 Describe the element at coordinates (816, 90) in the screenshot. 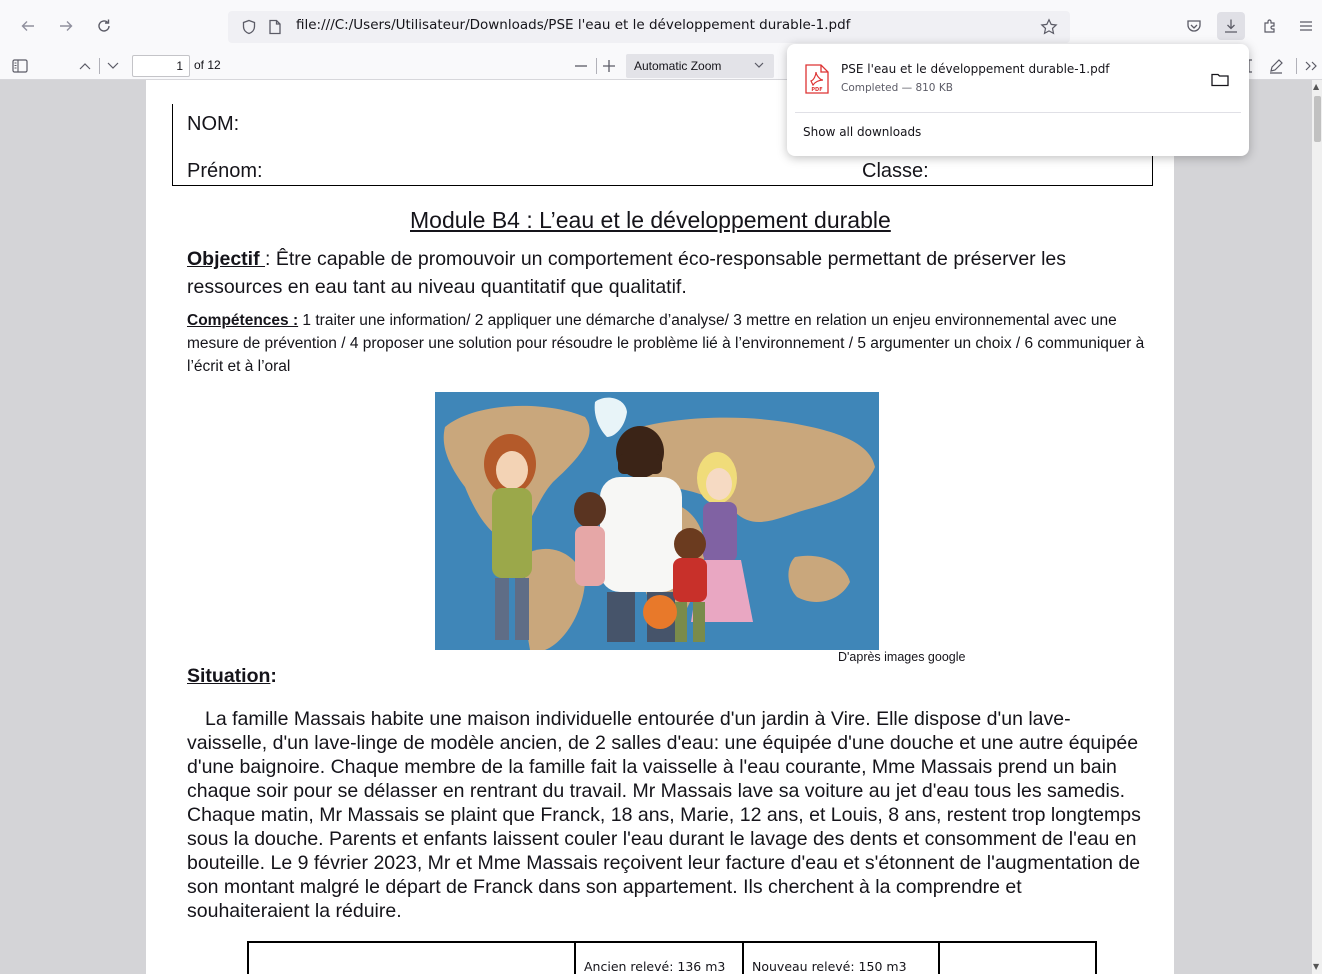

I see `pdf-file-badge: PDF` at that location.